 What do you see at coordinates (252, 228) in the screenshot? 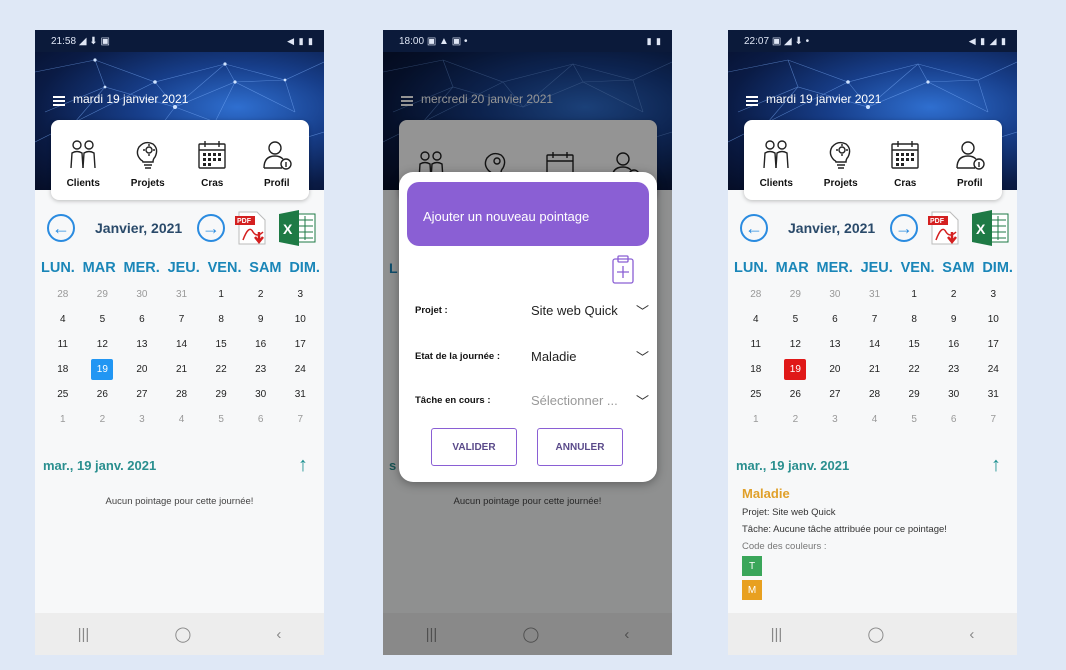
I see `pdf-export-icon: PDF` at bounding box center [252, 228].